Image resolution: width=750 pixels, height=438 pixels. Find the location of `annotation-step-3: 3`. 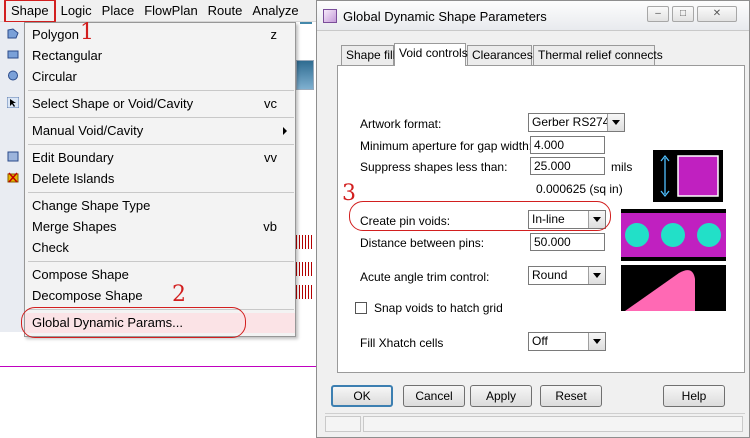

annotation-step-3: 3 is located at coordinates (349, 193).